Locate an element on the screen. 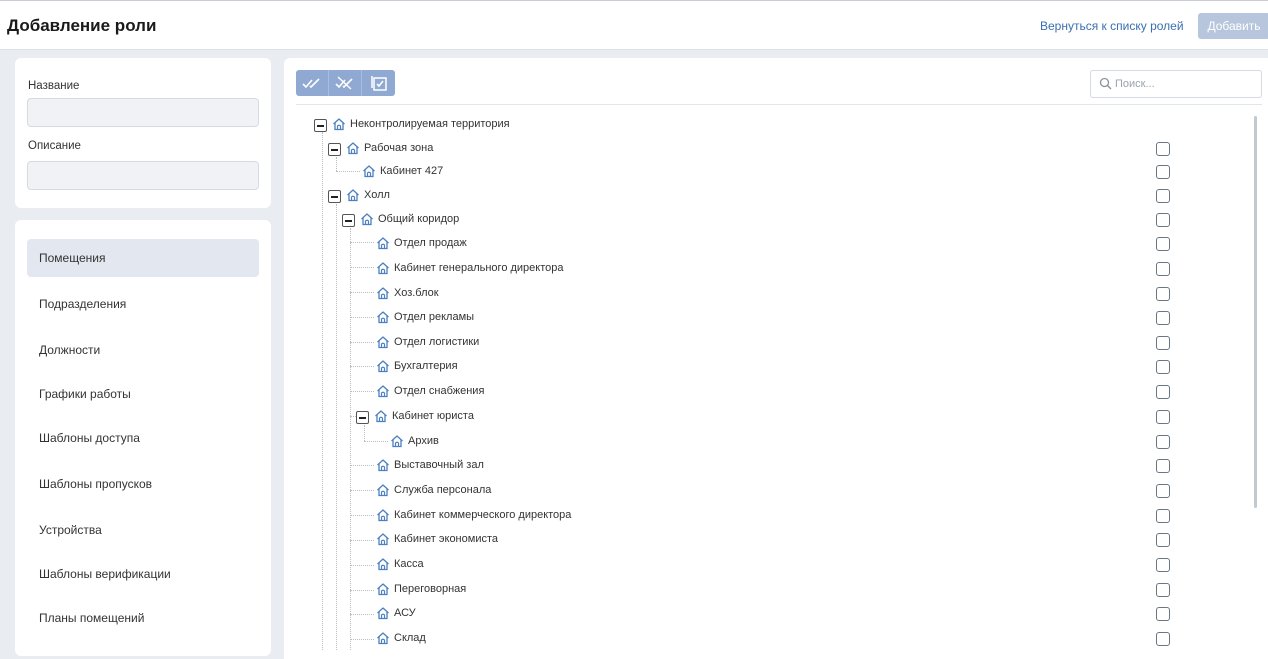  tree-node-label: Кабинет юриста is located at coordinates (433, 416).